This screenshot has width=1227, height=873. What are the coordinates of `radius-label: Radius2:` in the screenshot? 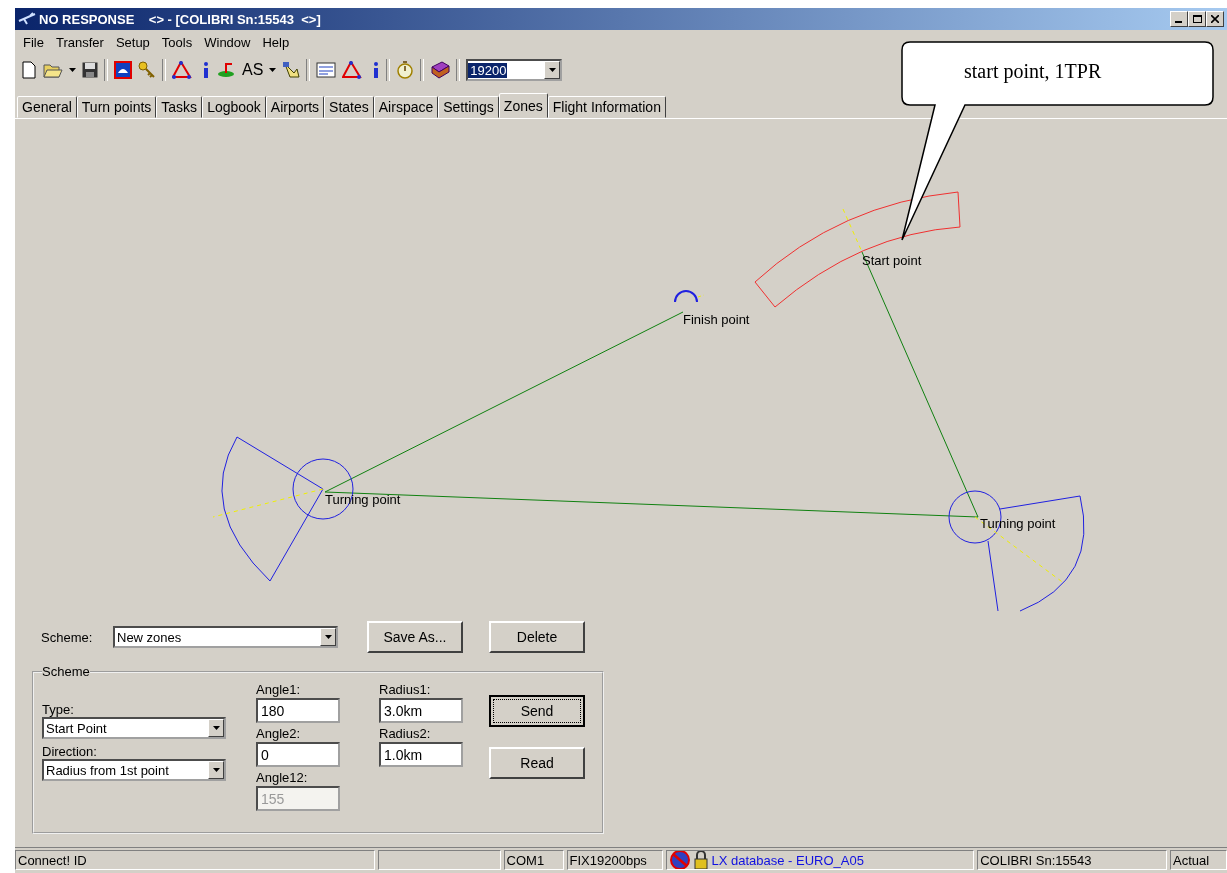 It's located at (405, 733).